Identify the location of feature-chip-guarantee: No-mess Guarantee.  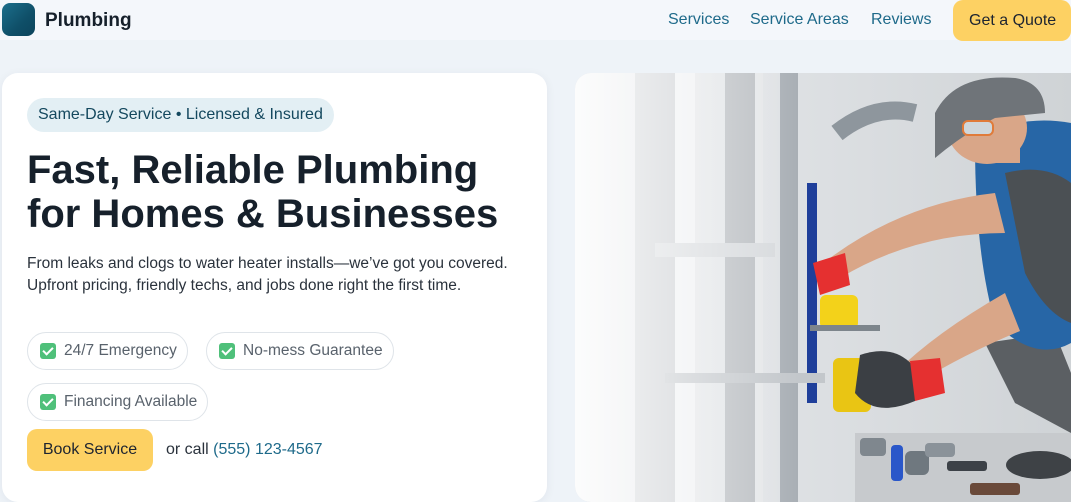
(300, 351).